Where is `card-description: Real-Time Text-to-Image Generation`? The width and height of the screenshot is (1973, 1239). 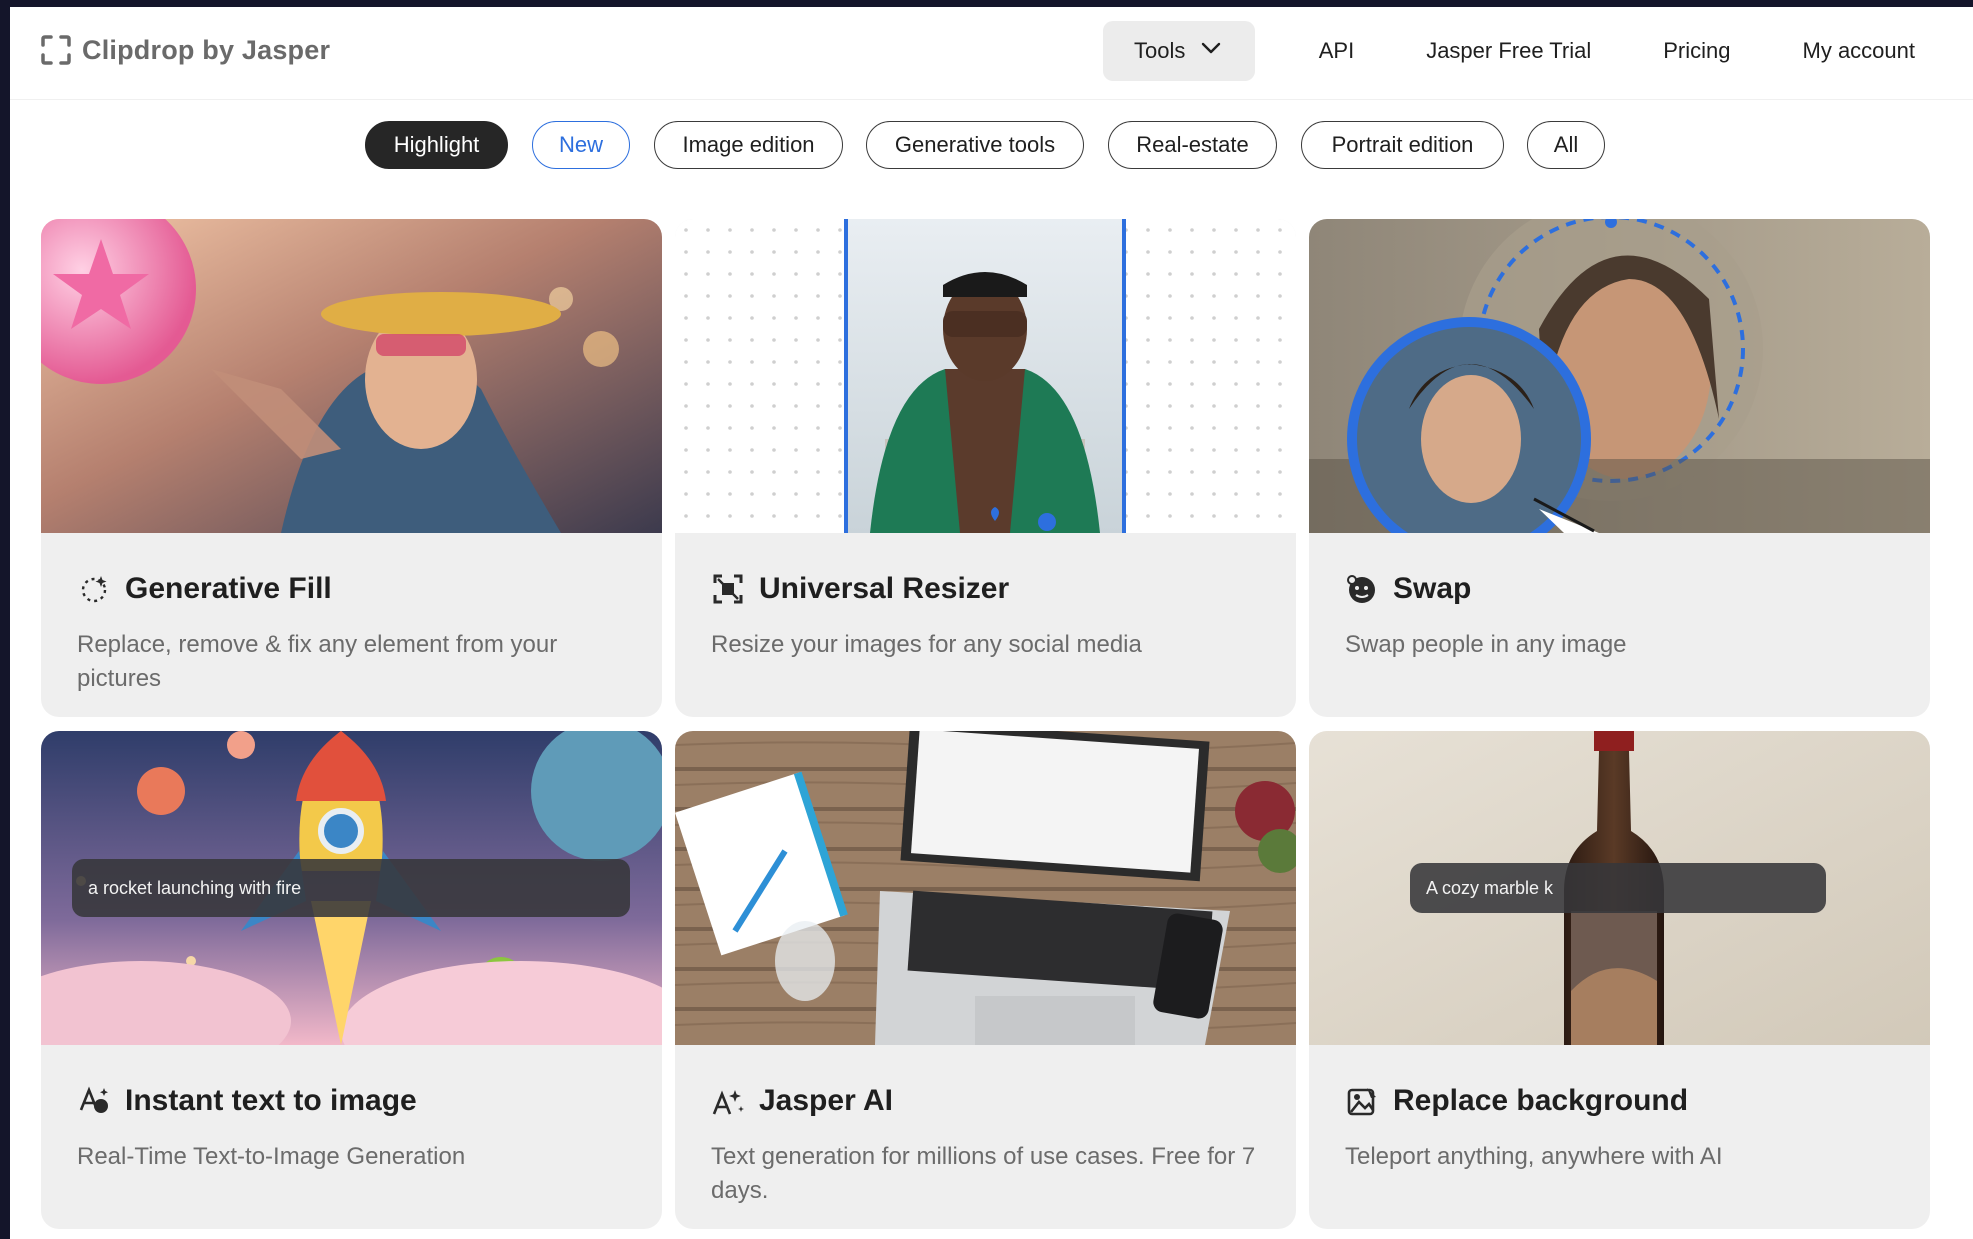
card-description: Real-Time Text-to-Image Generation is located at coordinates (271, 1156).